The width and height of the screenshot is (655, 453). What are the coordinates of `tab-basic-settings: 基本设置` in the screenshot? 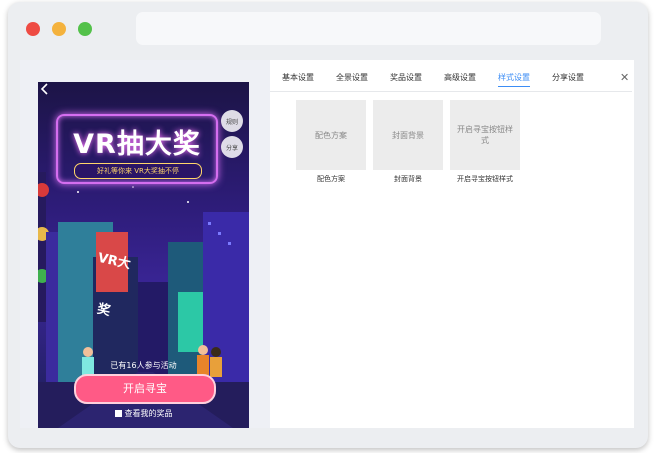 It's located at (298, 77).